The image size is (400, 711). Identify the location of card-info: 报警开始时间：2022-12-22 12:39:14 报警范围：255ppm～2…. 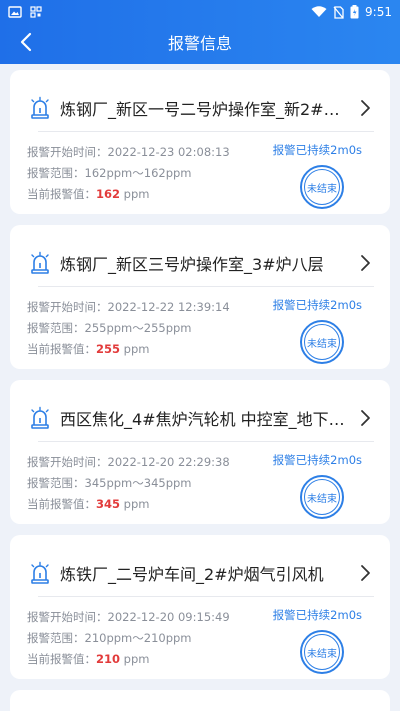
(128, 328).